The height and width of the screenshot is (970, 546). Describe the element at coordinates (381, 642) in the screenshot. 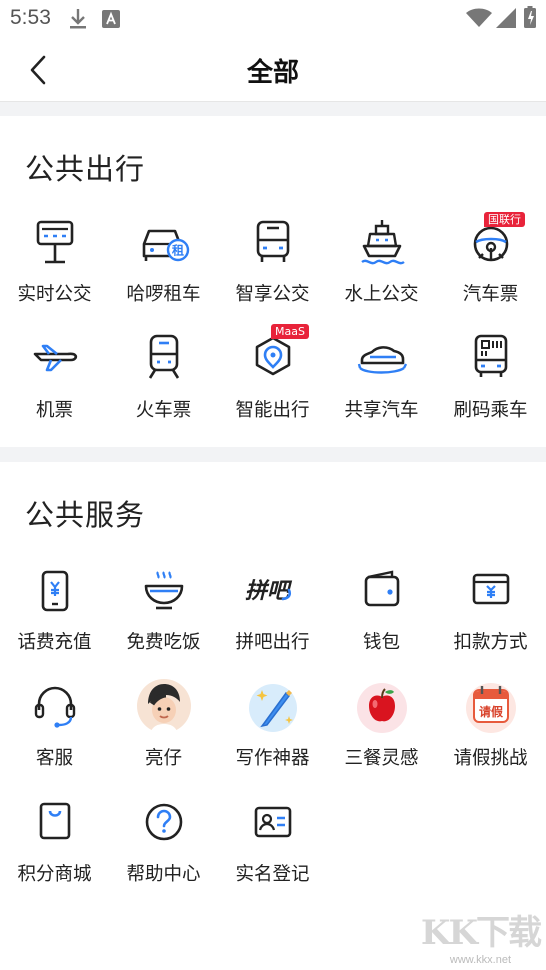

I see `item-label: 钱包` at that location.